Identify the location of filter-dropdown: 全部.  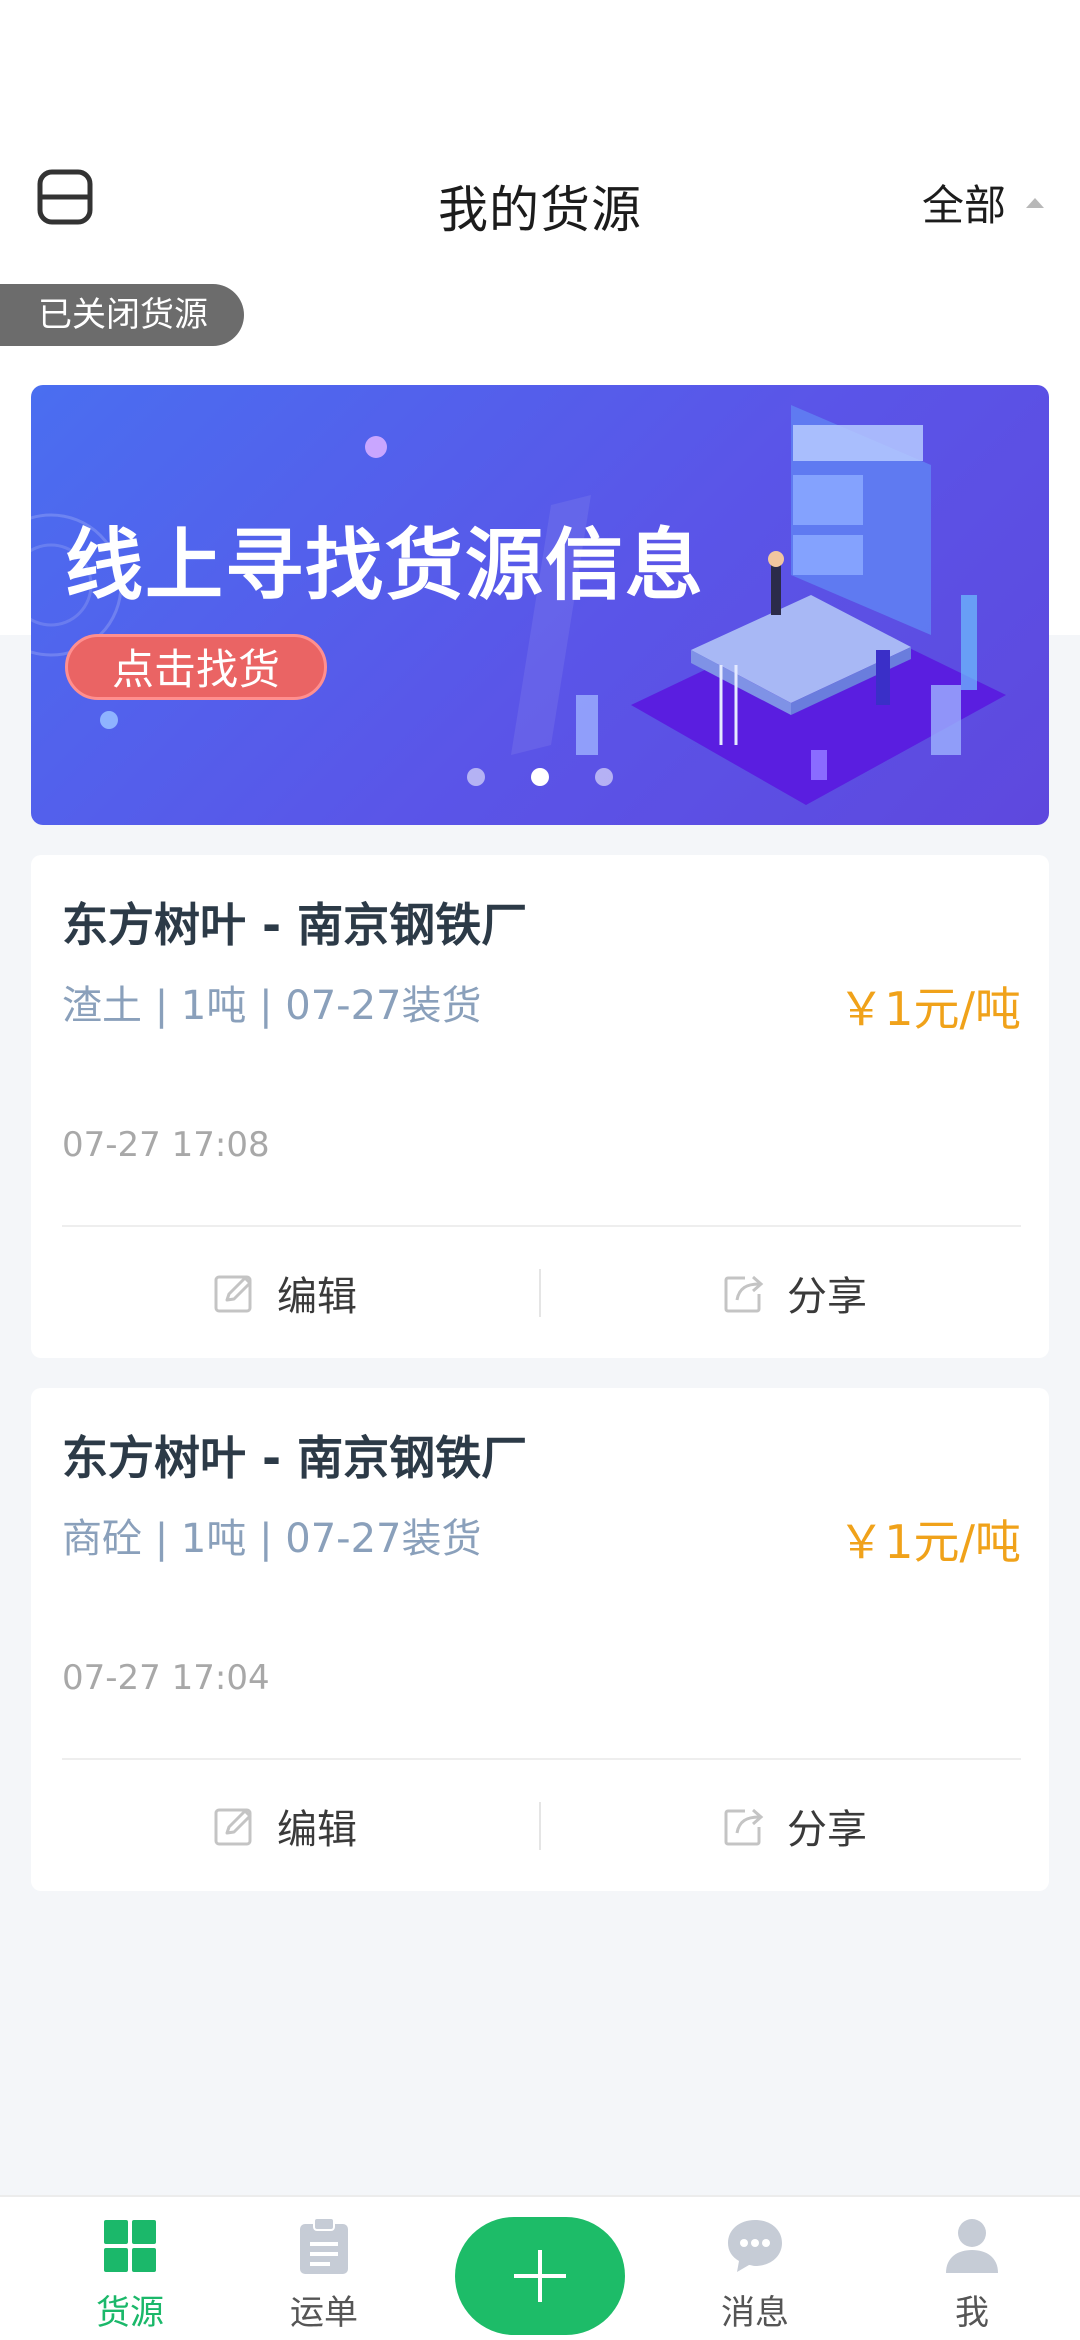
(983, 202).